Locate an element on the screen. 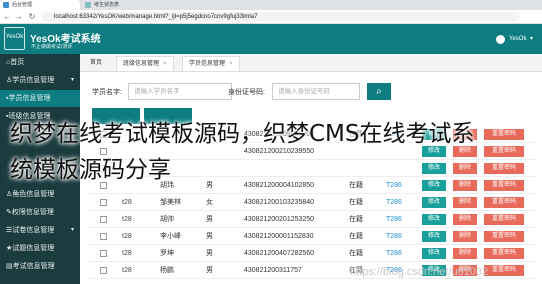  browser-tab-exam: 考生状态表 is located at coordinates (122, 5).